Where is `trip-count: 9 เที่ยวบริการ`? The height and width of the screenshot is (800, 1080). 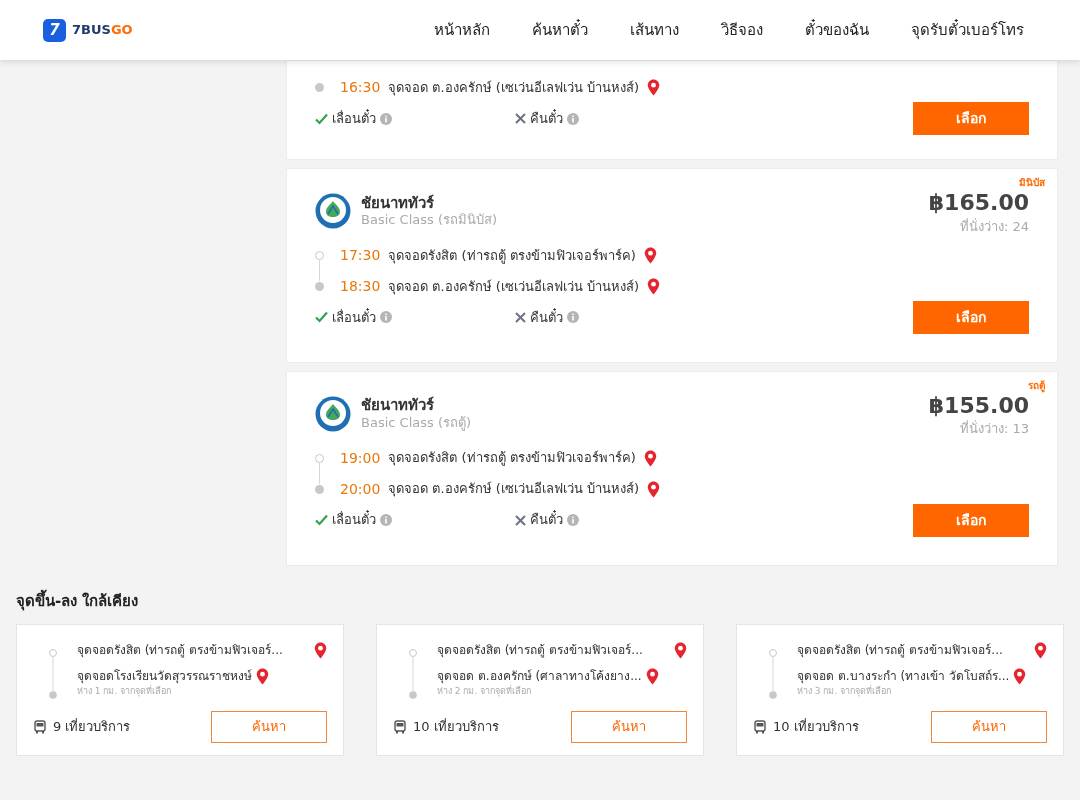 trip-count: 9 เที่ยวบริการ is located at coordinates (92, 727).